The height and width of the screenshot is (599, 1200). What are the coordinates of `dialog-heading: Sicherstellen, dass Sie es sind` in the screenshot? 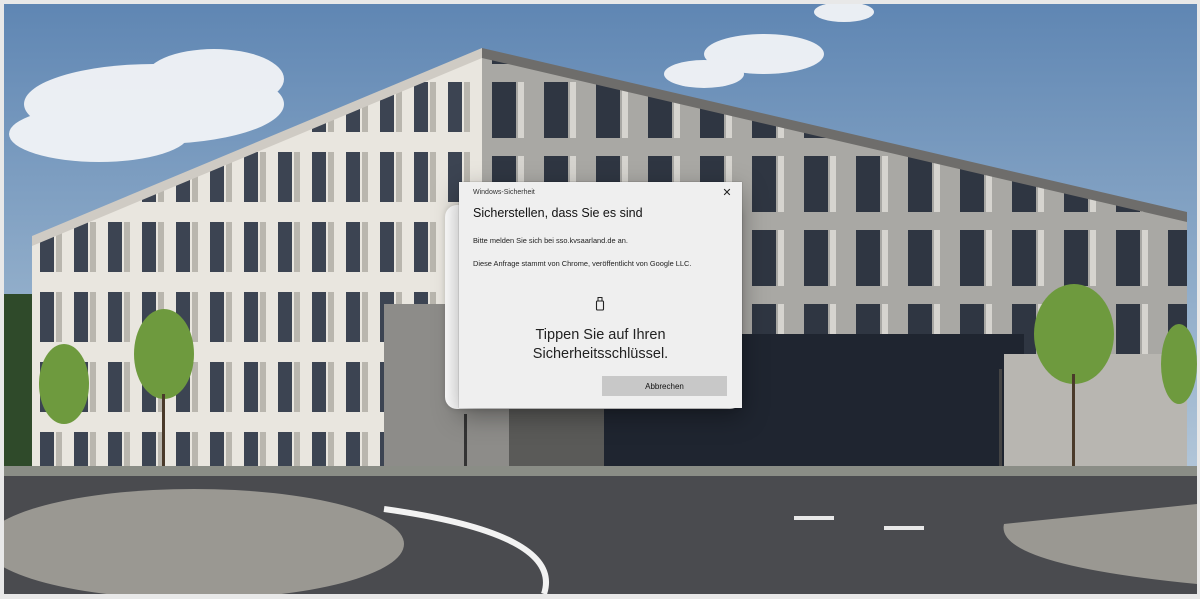 It's located at (558, 213).